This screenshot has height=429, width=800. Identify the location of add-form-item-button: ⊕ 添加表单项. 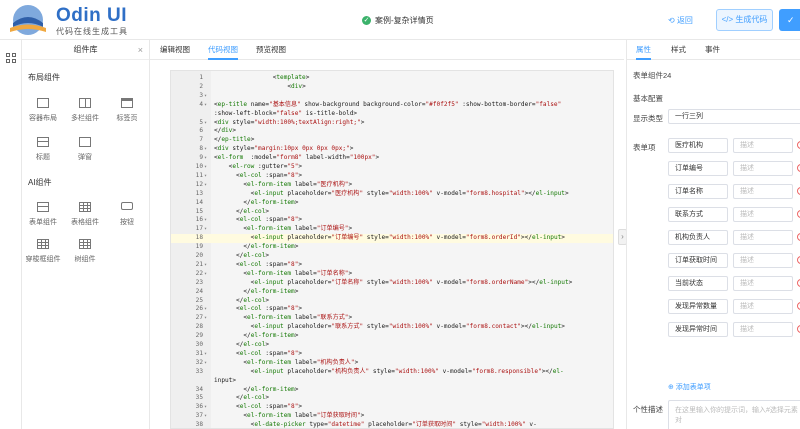
(689, 387).